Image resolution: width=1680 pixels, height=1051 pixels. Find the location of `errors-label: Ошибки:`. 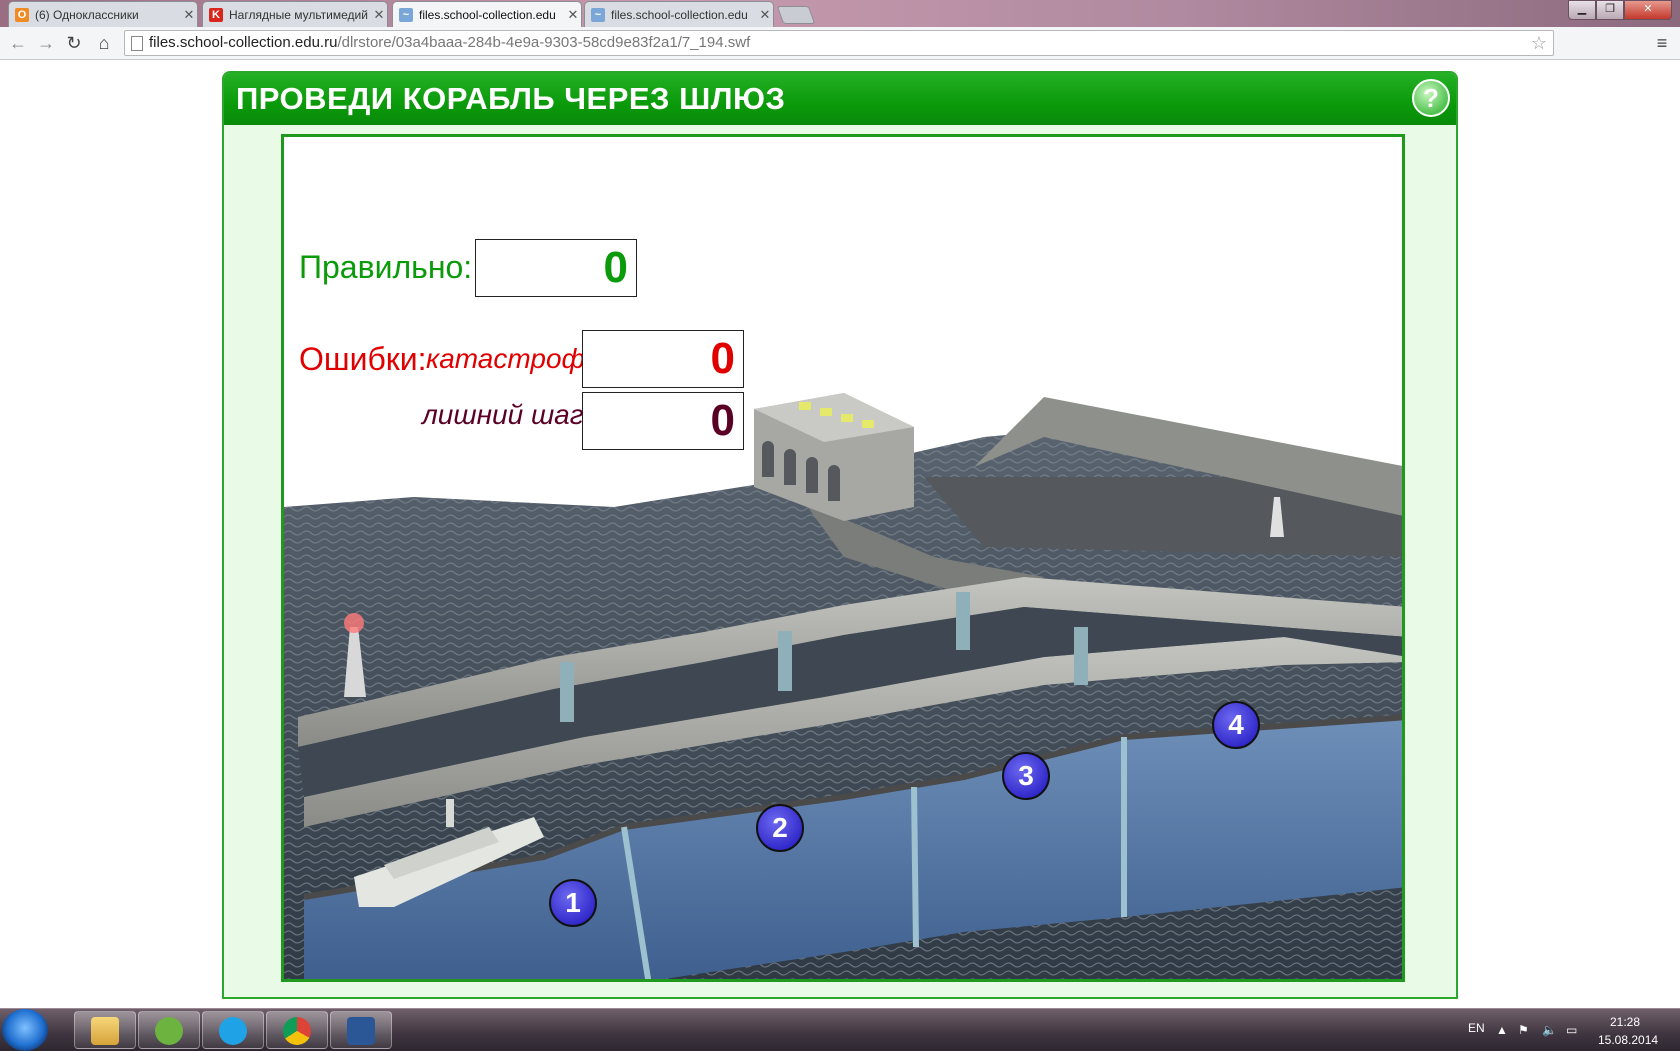

errors-label: Ошибки: is located at coordinates (363, 359).